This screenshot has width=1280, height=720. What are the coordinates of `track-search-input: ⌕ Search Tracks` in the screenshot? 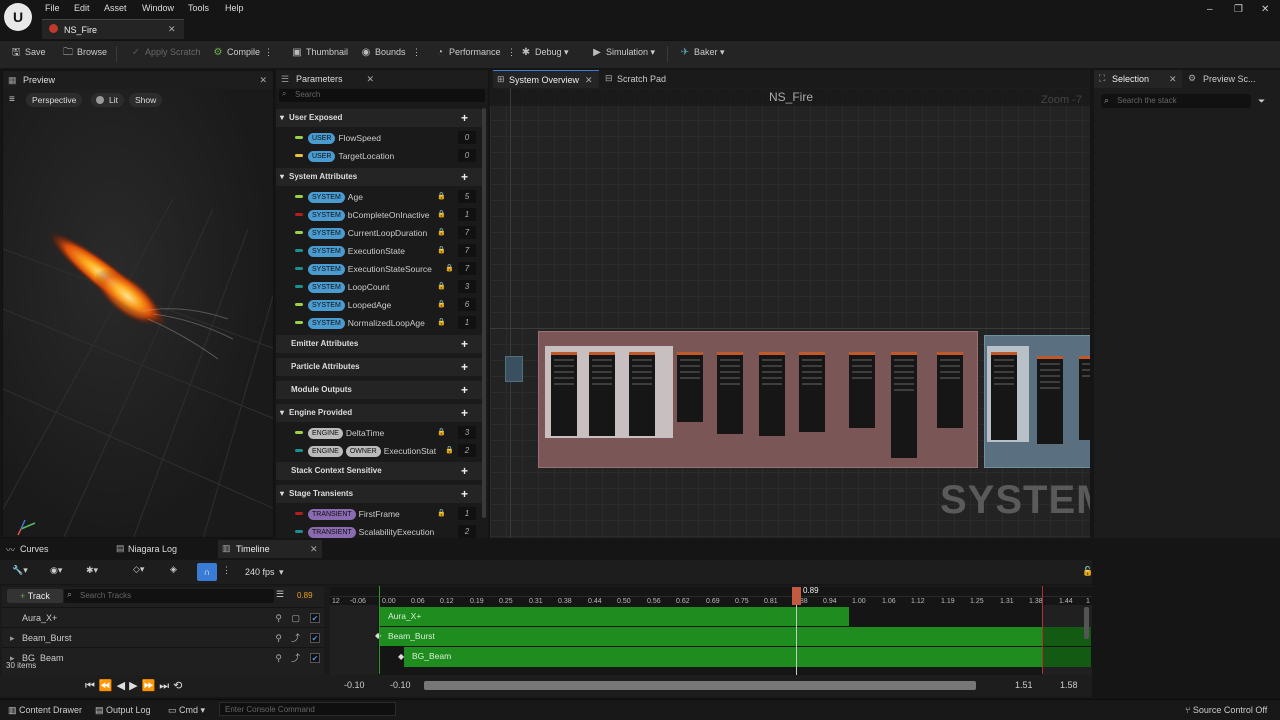 It's located at (169, 596).